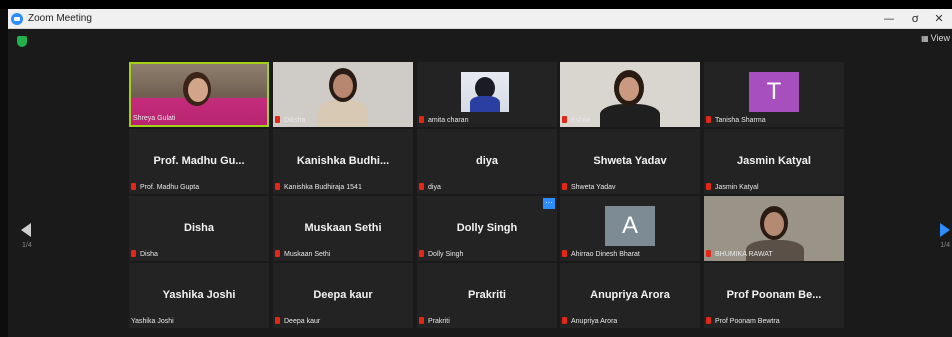  I want to click on participant-label: Dolly Singh, so click(441, 254).